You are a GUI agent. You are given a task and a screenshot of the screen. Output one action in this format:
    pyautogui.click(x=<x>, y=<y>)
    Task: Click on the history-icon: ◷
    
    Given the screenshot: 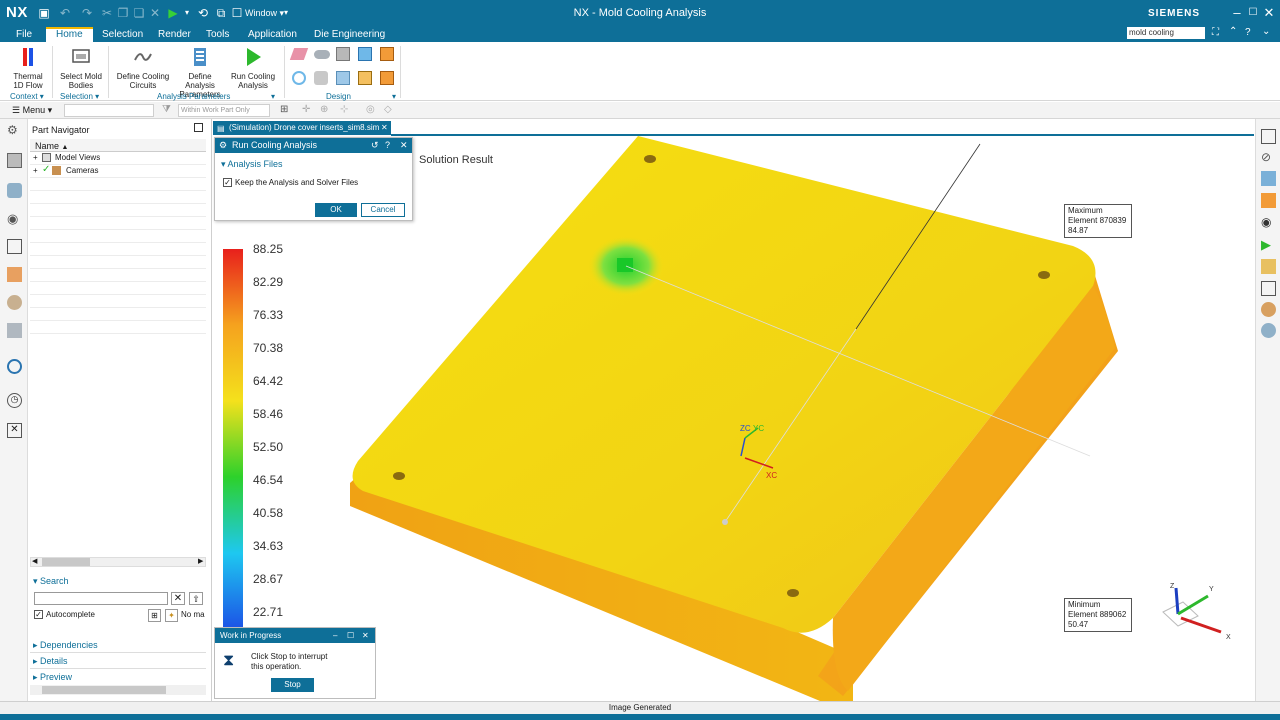 What is the action you would take?
    pyautogui.click(x=14, y=400)
    